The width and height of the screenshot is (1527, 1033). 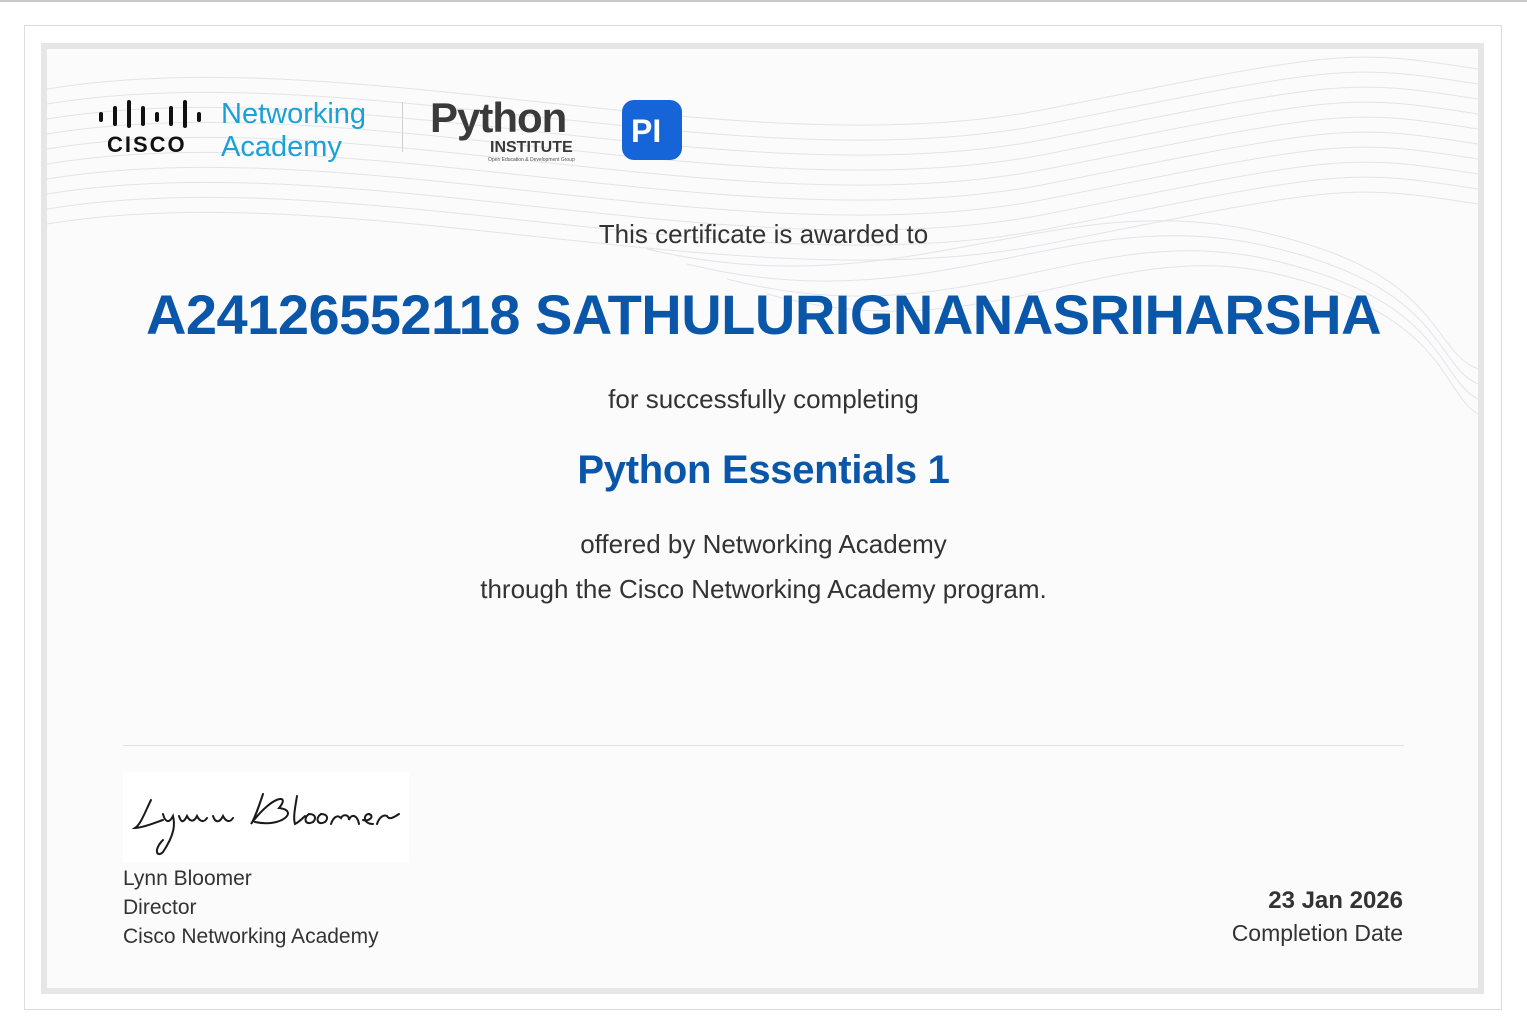 What do you see at coordinates (1317, 933) in the screenshot?
I see `completion-date-label: Completion Date` at bounding box center [1317, 933].